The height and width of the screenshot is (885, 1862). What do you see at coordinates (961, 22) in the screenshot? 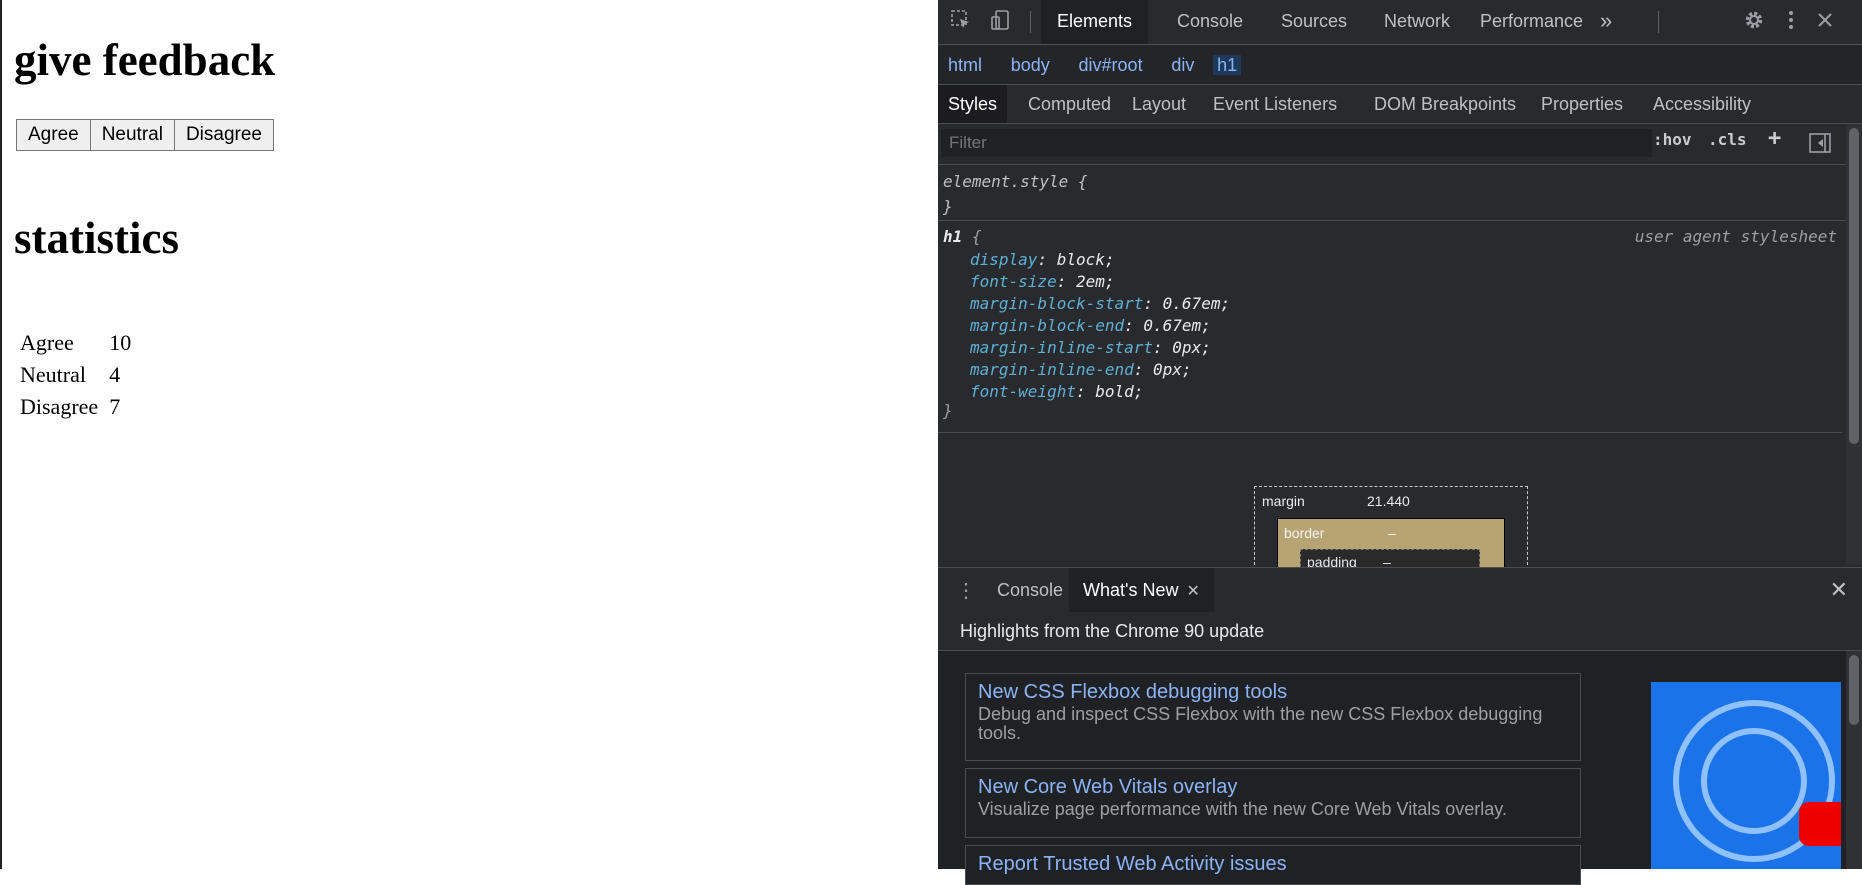
I see `inspect-element-icon` at bounding box center [961, 22].